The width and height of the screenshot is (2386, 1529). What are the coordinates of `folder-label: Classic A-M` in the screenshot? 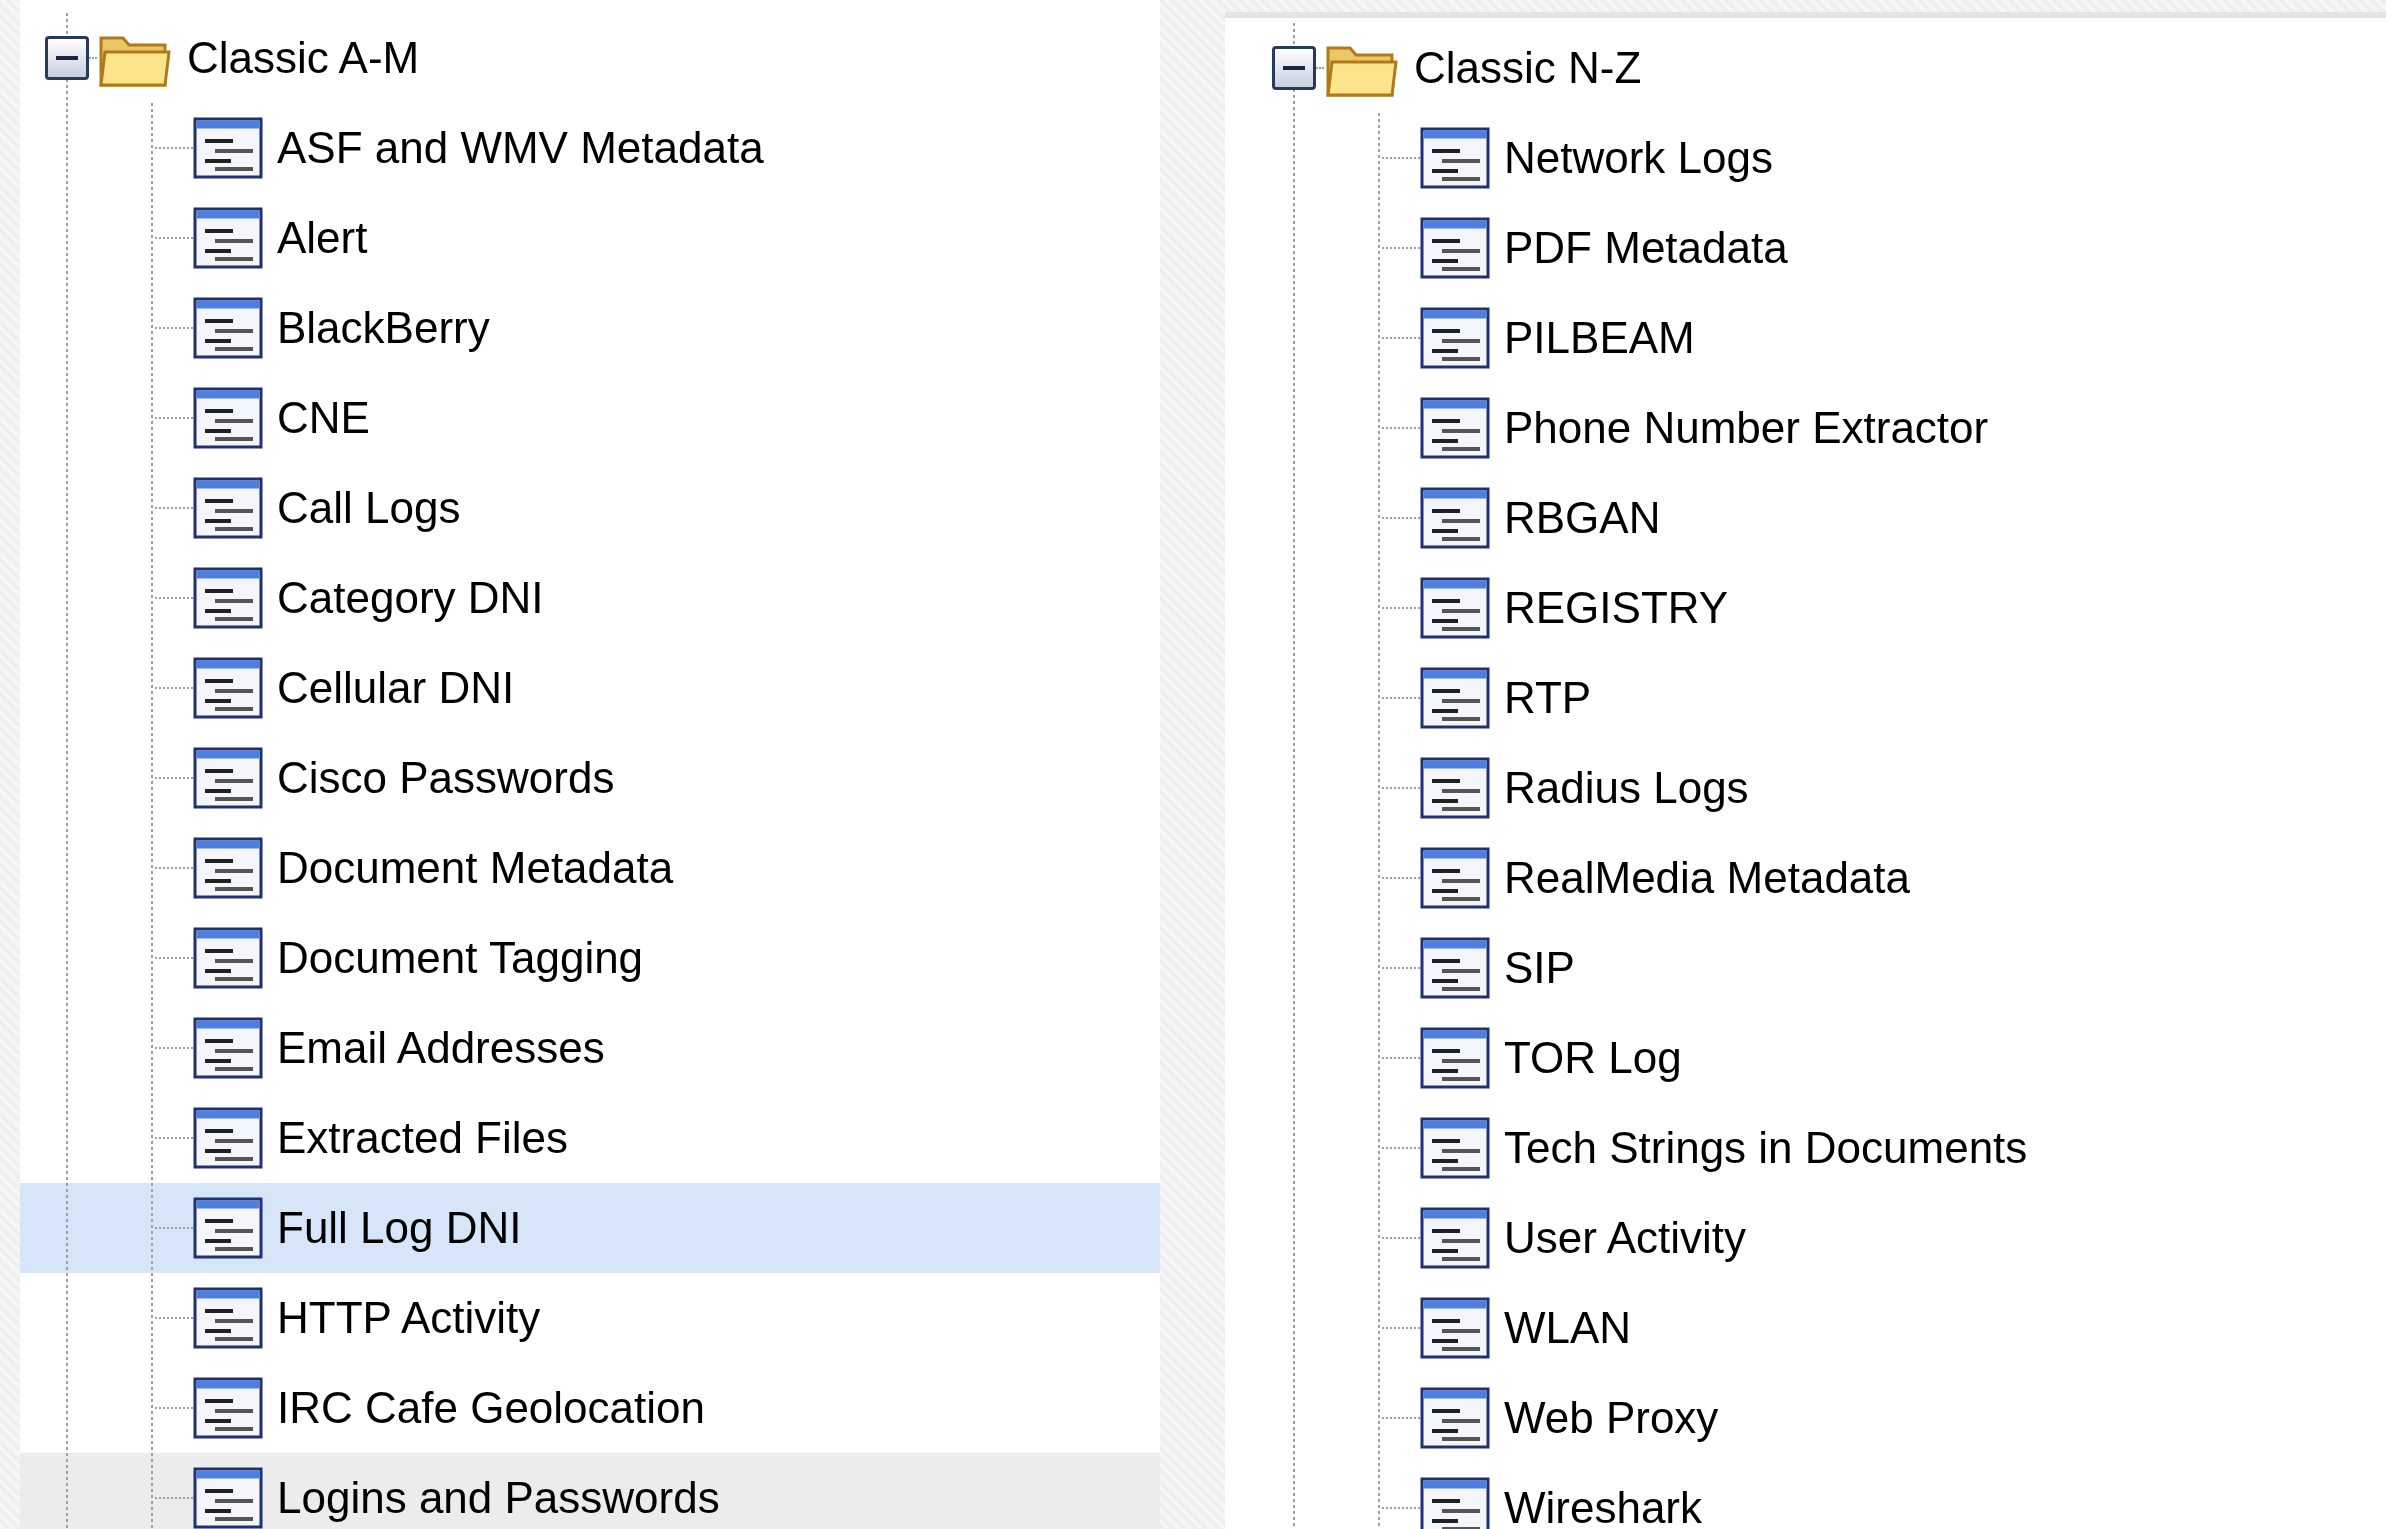 It's located at (303, 58).